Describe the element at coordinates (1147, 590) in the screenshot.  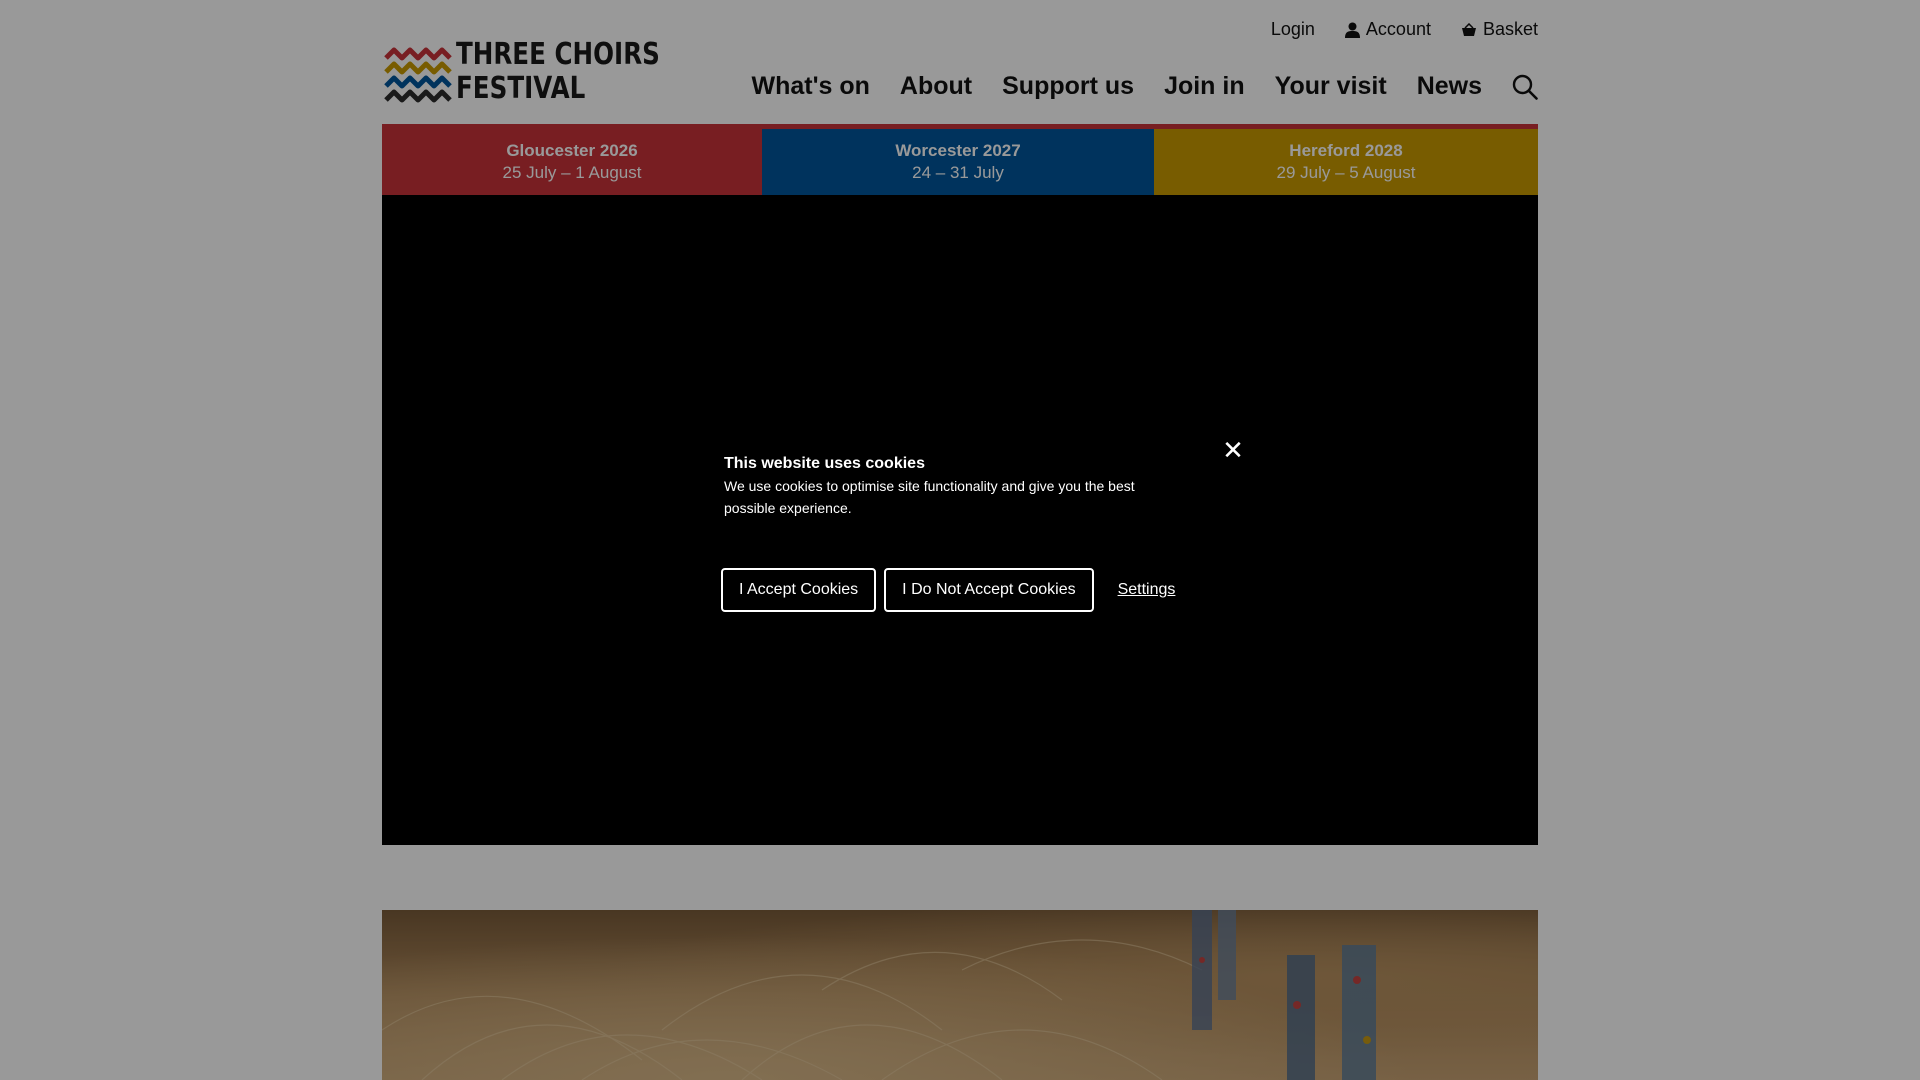
I see `cookie-settings-link: Settings` at that location.